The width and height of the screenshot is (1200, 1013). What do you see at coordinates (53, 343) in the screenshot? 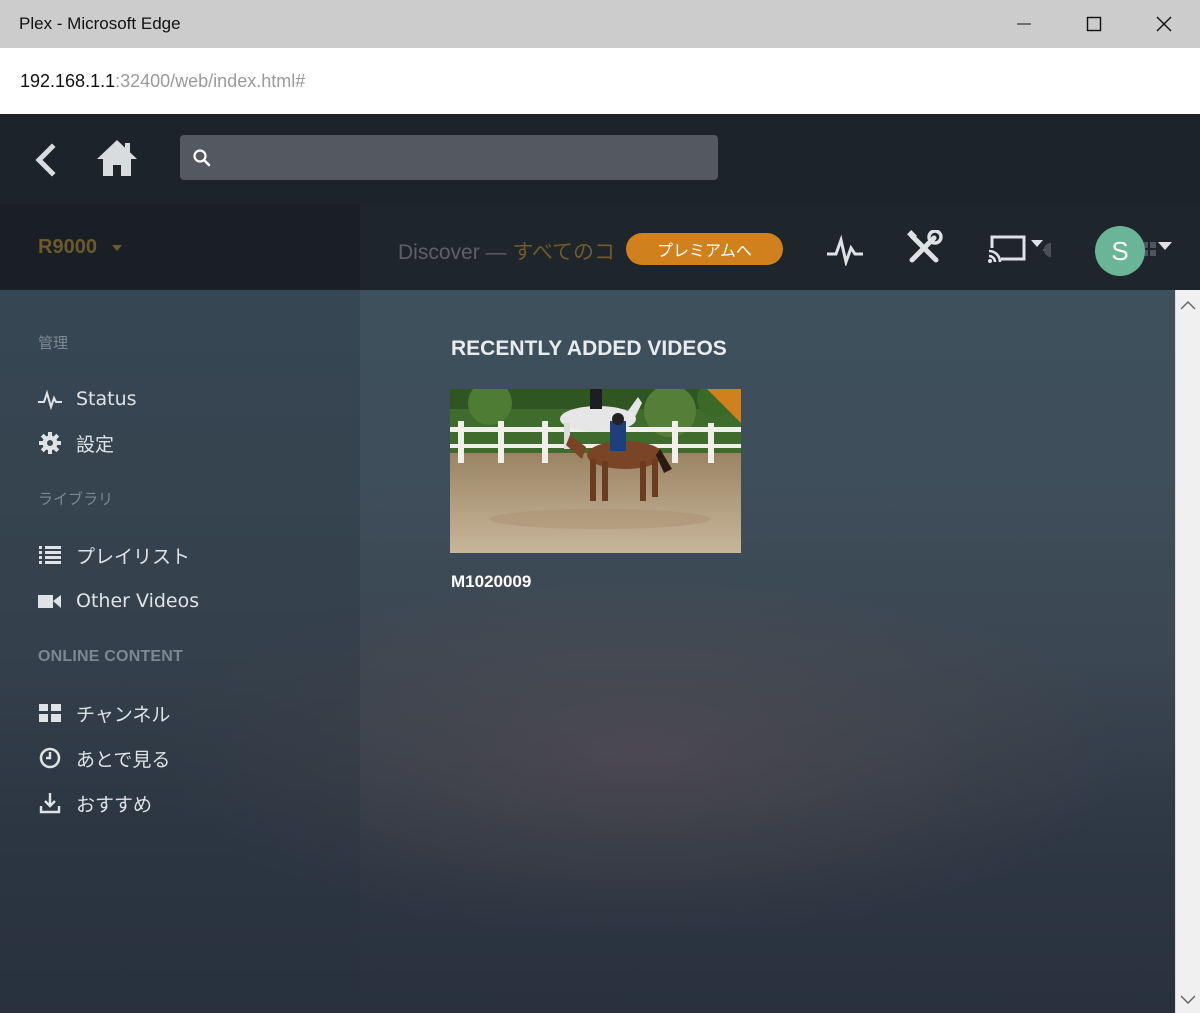
I see `sidebar-heading-manage: 管理` at bounding box center [53, 343].